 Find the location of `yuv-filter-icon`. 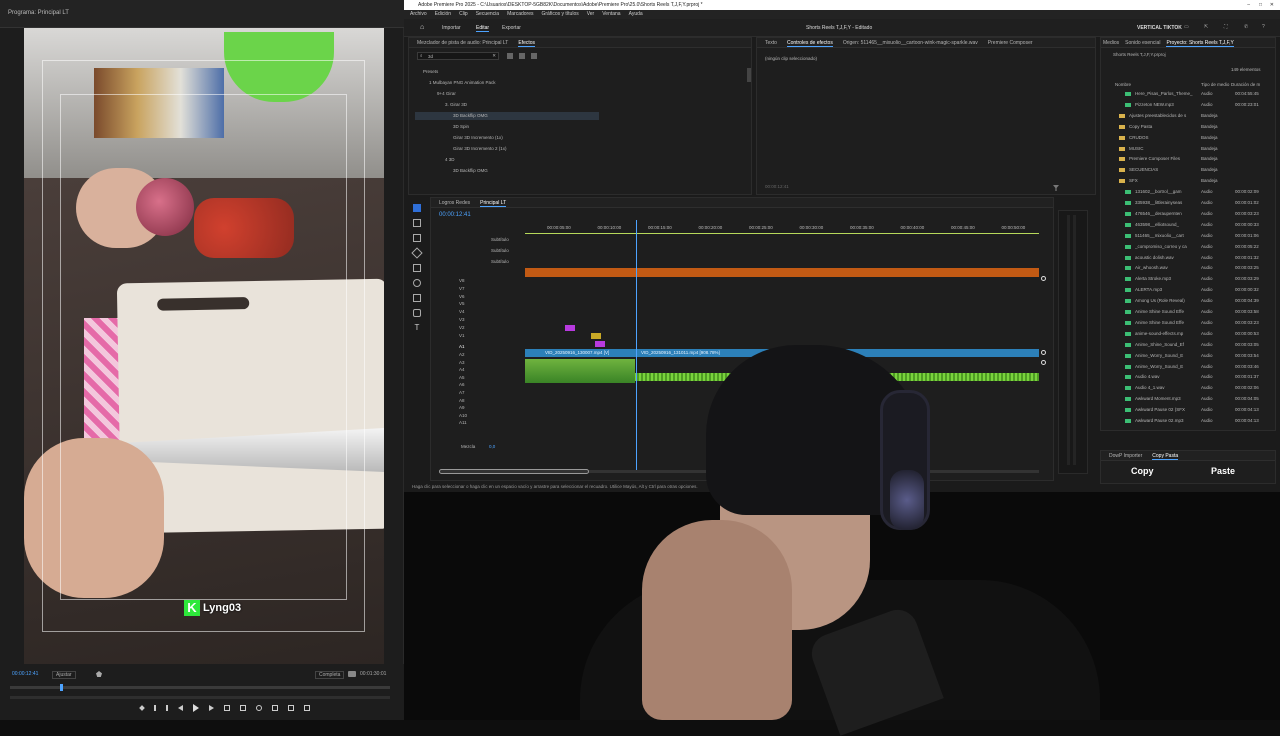

yuv-filter-icon is located at coordinates (534, 56).